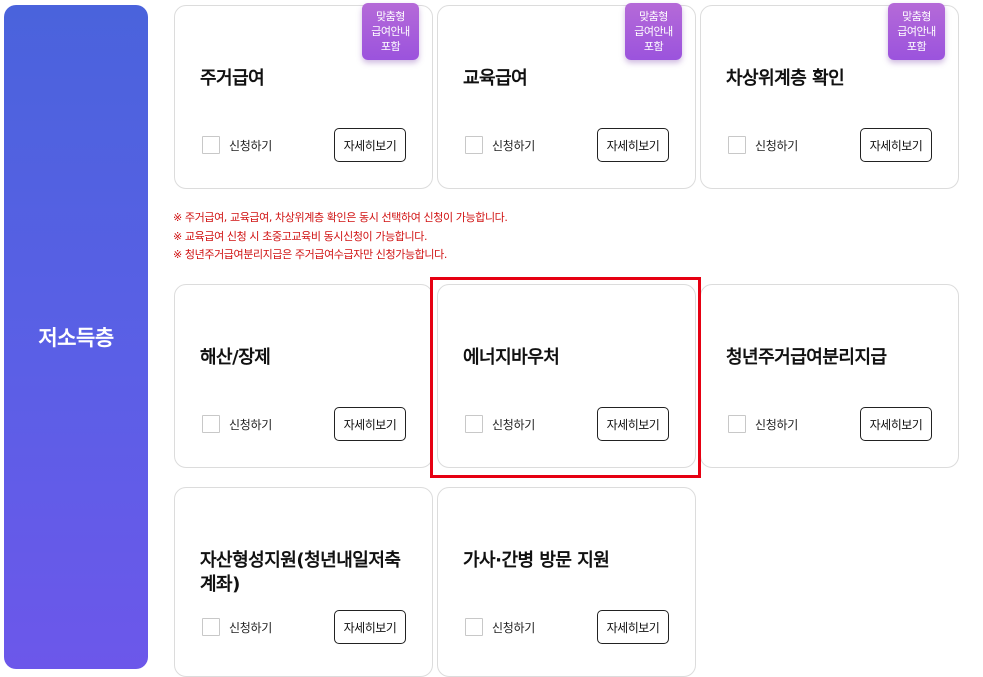 This screenshot has height=677, width=983. Describe the element at coordinates (829, 376) in the screenshot. I see `card-youth-housing-separate-payment: 청년주거급여분리지급 신청하기 자세히보기` at that location.